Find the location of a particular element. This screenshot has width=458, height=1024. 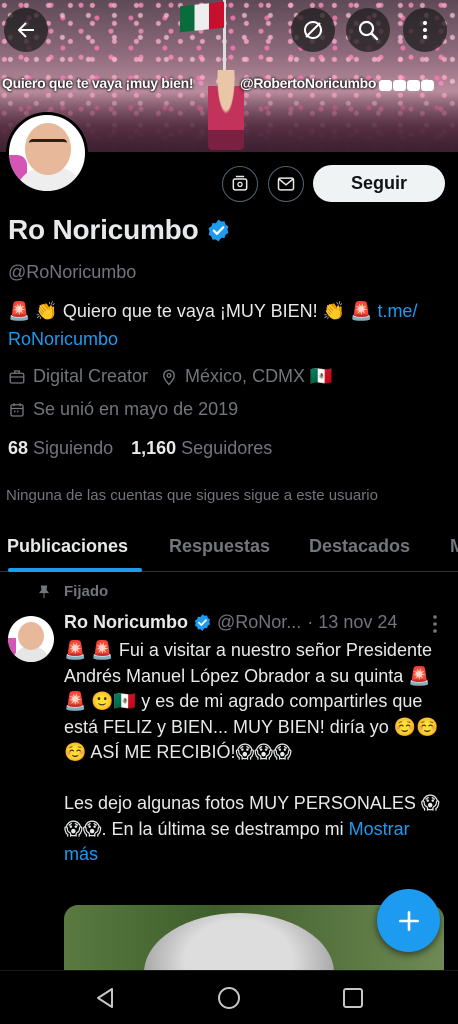

post-more-icon is located at coordinates (435, 624).